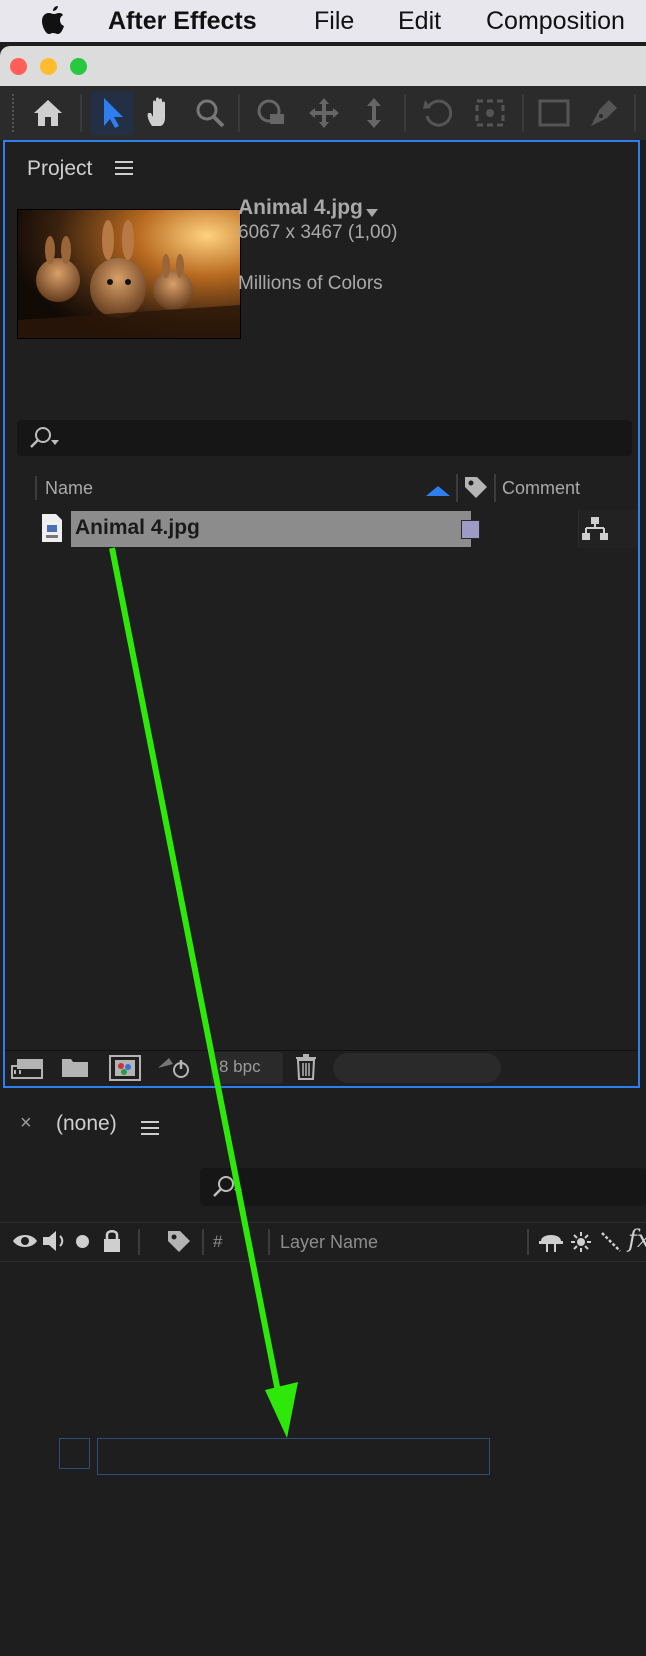  What do you see at coordinates (217, 1242) in the screenshot?
I see `column-number: #` at bounding box center [217, 1242].